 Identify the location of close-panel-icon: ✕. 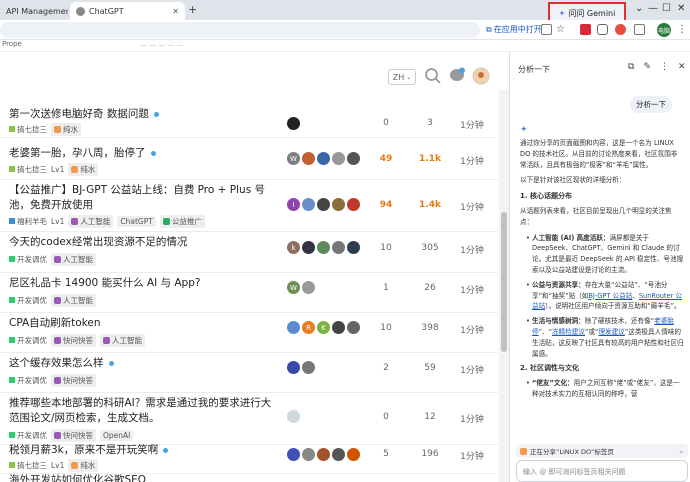
(682, 67).